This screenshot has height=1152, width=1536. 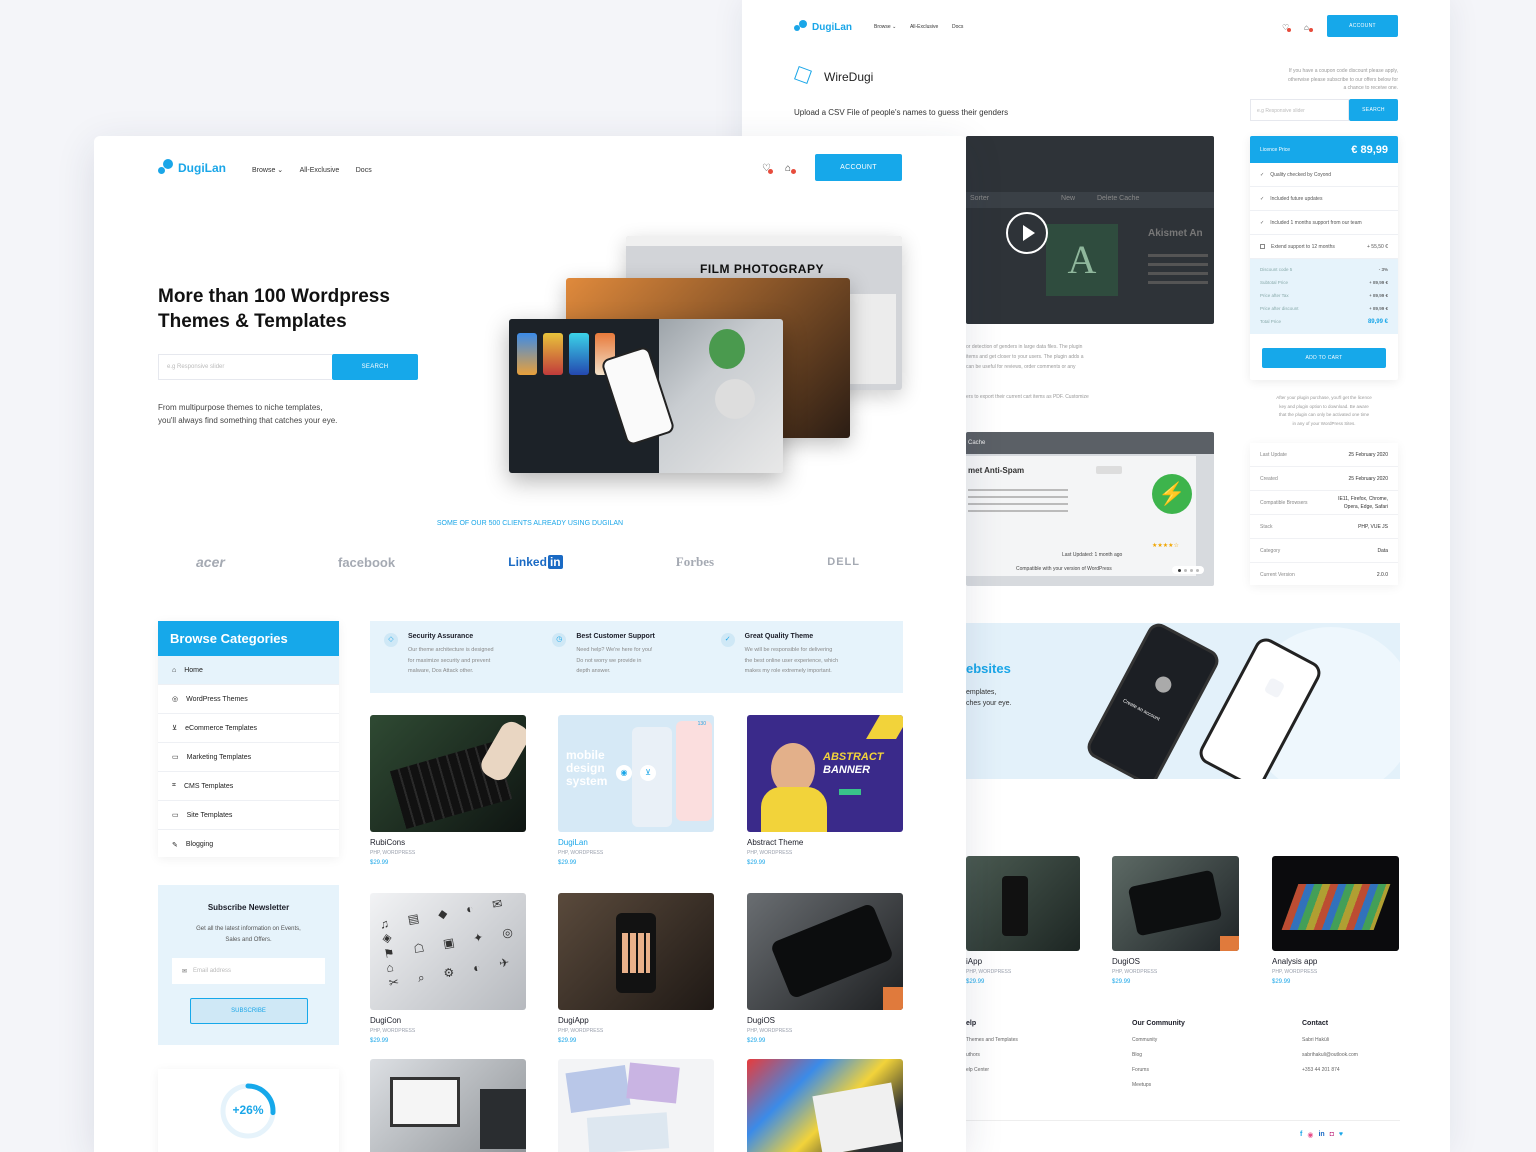 I want to click on hero-search-button: SEARCH, so click(x=375, y=367).